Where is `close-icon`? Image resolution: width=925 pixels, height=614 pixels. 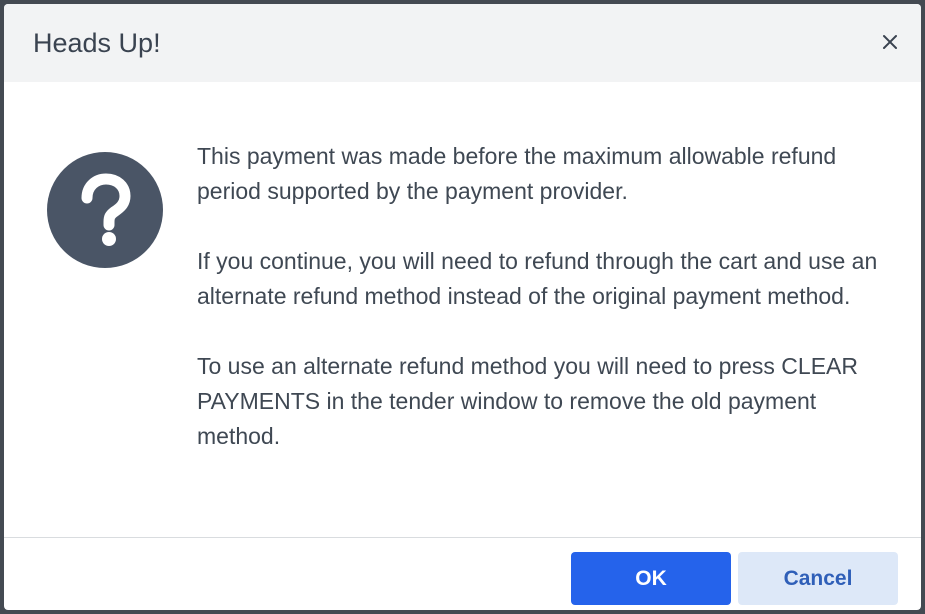 close-icon is located at coordinates (890, 42).